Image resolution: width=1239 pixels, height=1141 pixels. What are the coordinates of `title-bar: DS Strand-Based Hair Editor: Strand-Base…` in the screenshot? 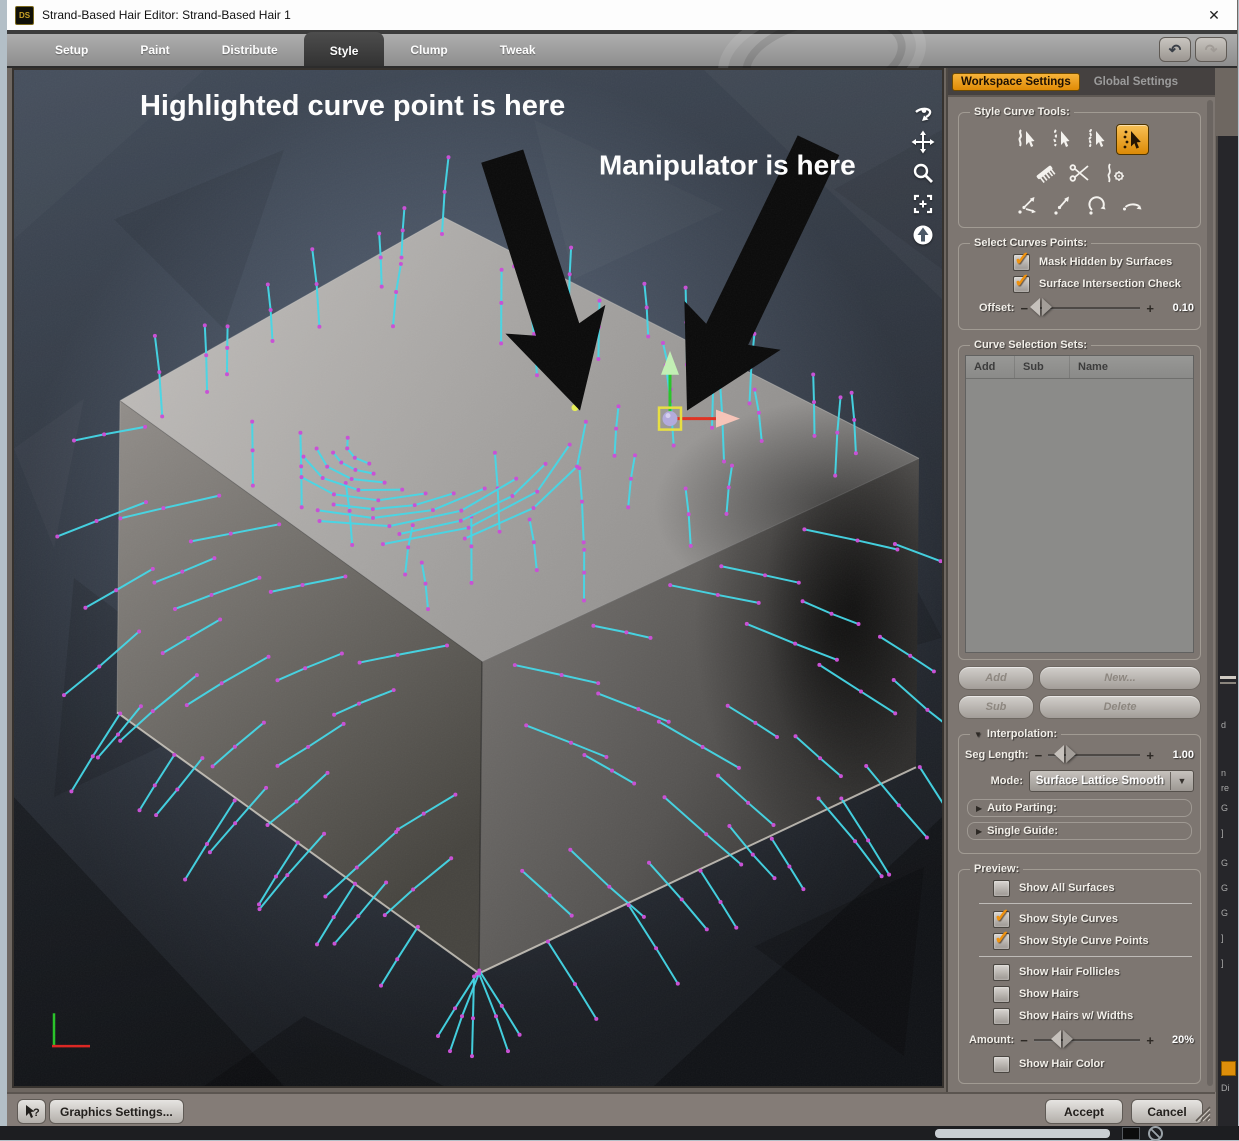 It's located at (622, 15).